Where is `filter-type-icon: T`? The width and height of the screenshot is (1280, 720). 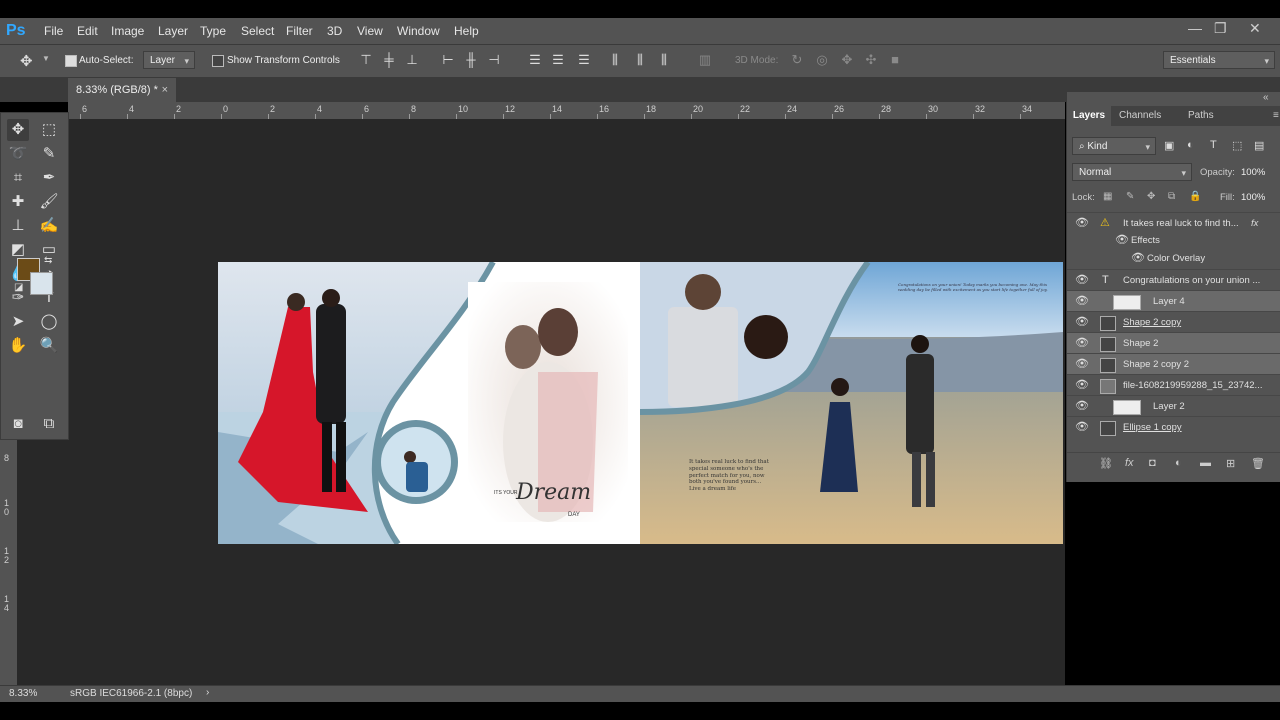 filter-type-icon: T is located at coordinates (1213, 145).